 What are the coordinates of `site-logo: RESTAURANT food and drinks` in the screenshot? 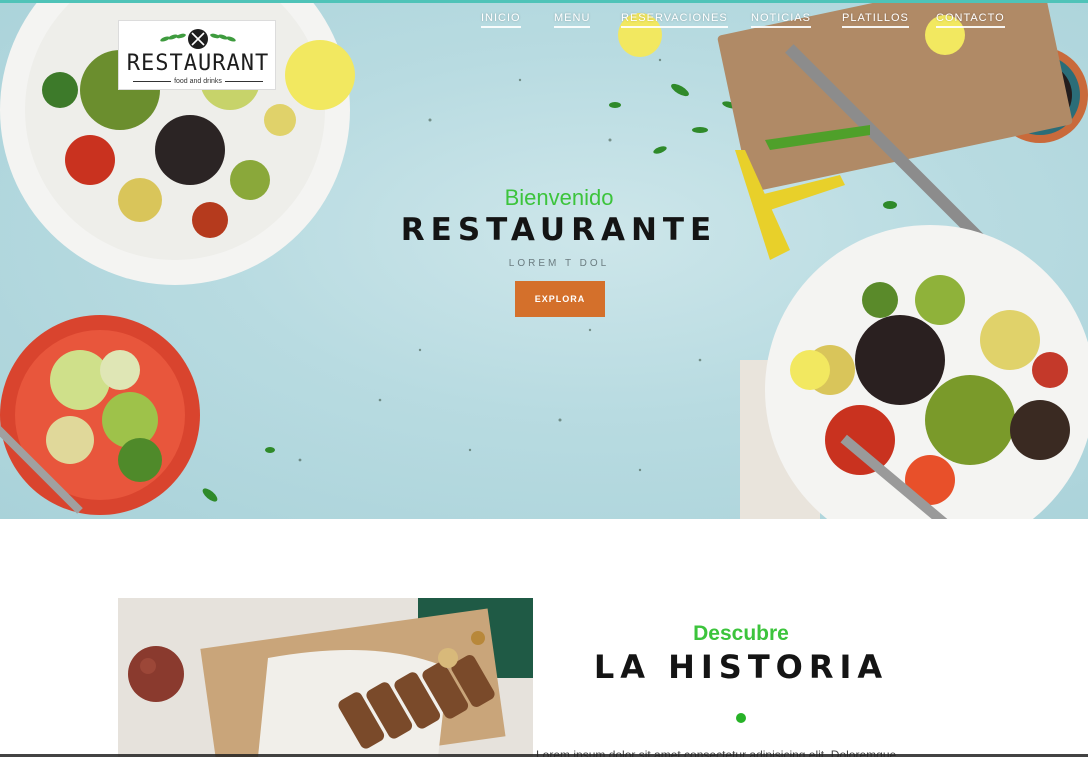 It's located at (197, 55).